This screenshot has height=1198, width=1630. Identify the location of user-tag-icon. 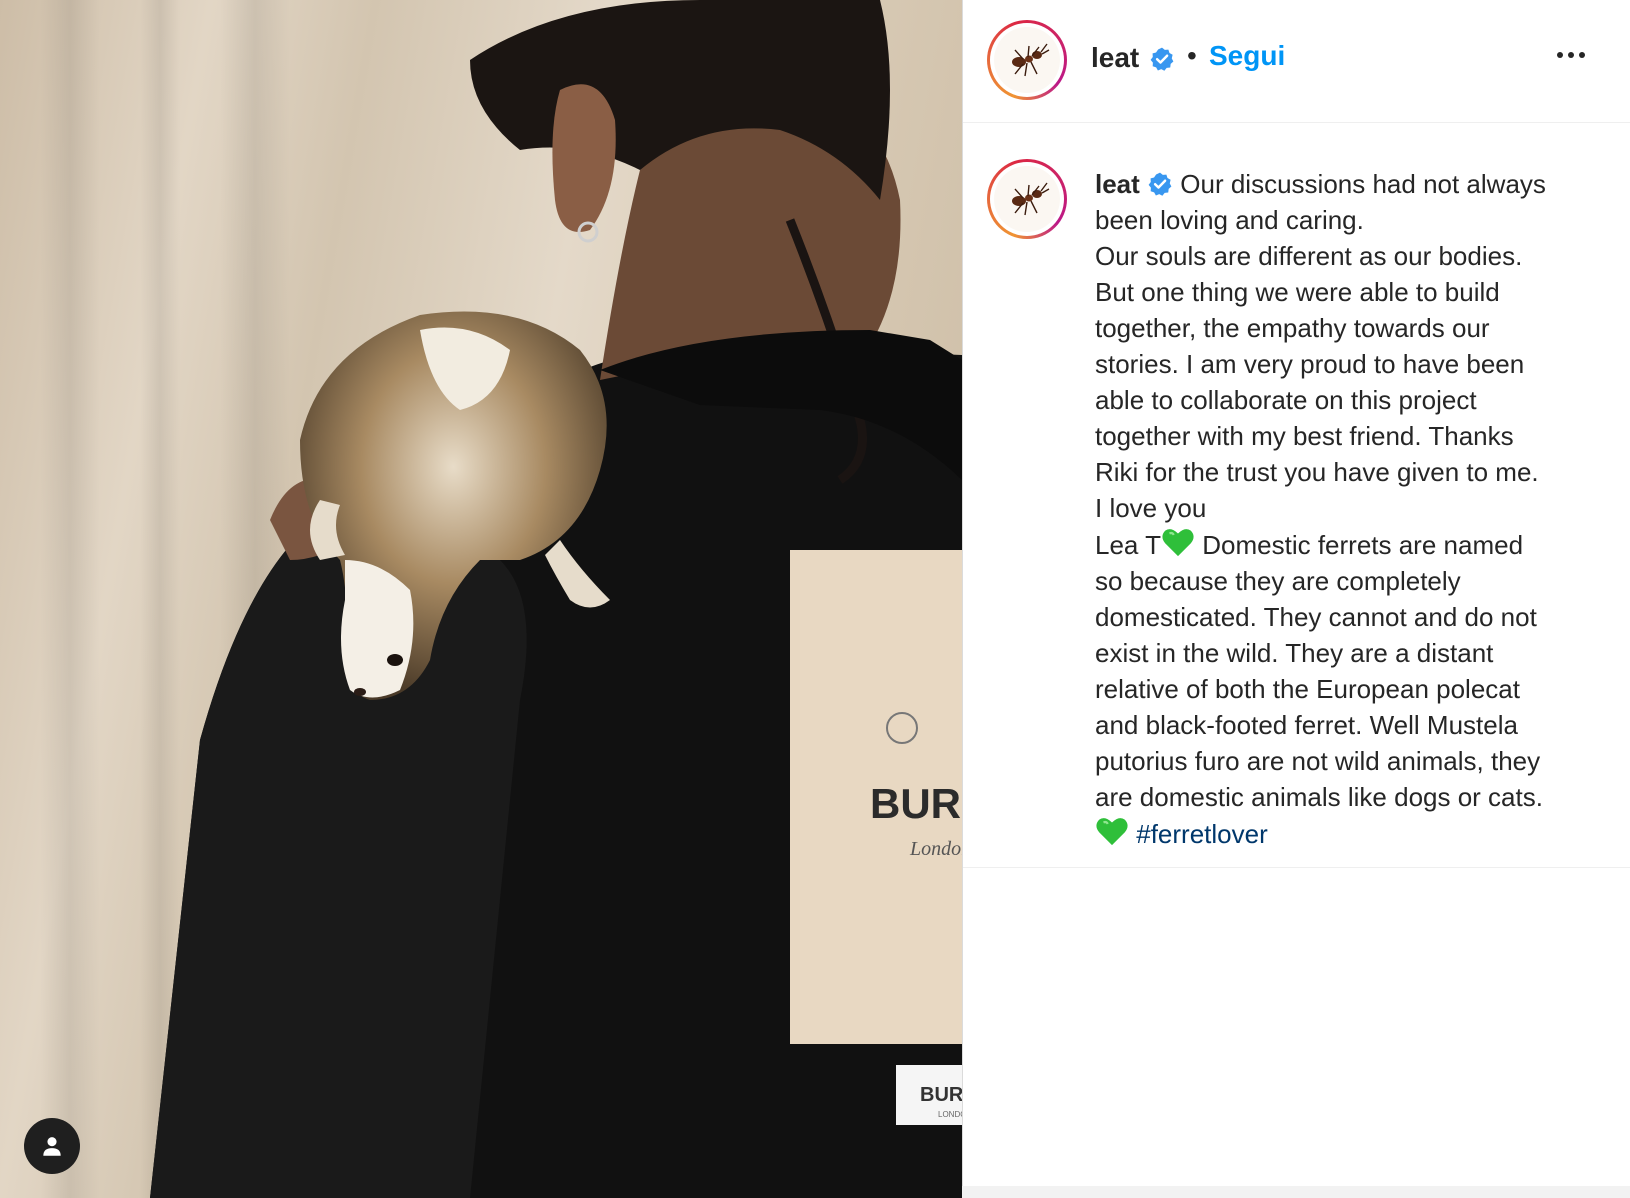
(52, 1146).